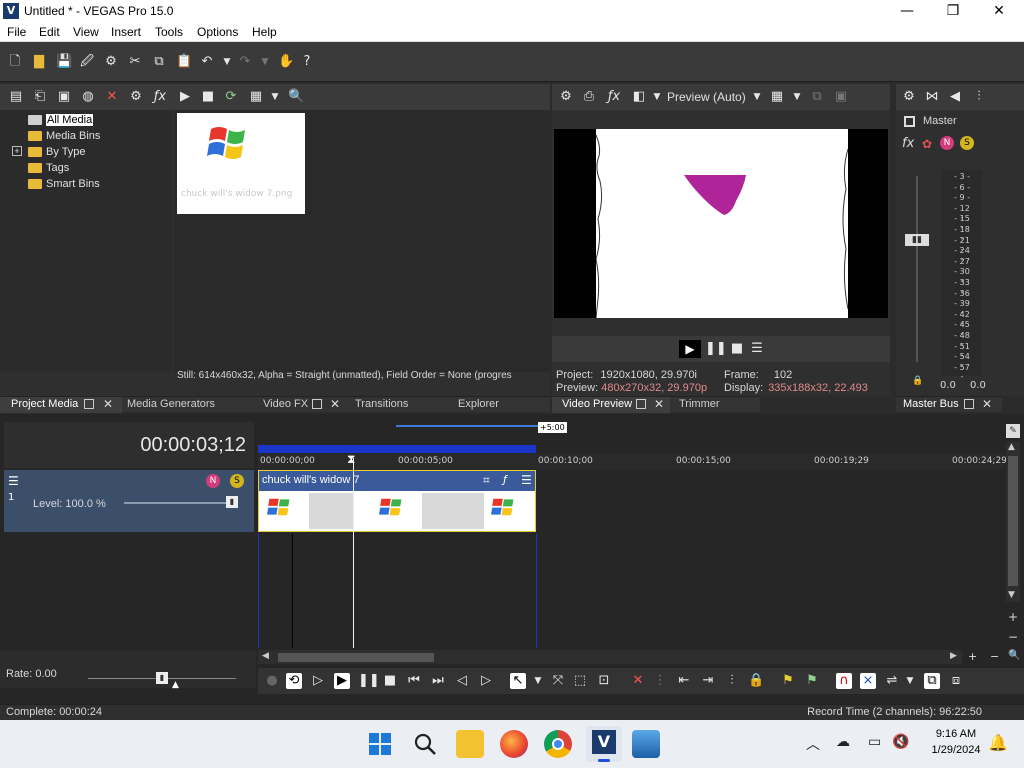  I want to click on vscroll-thumb, so click(1013, 521).